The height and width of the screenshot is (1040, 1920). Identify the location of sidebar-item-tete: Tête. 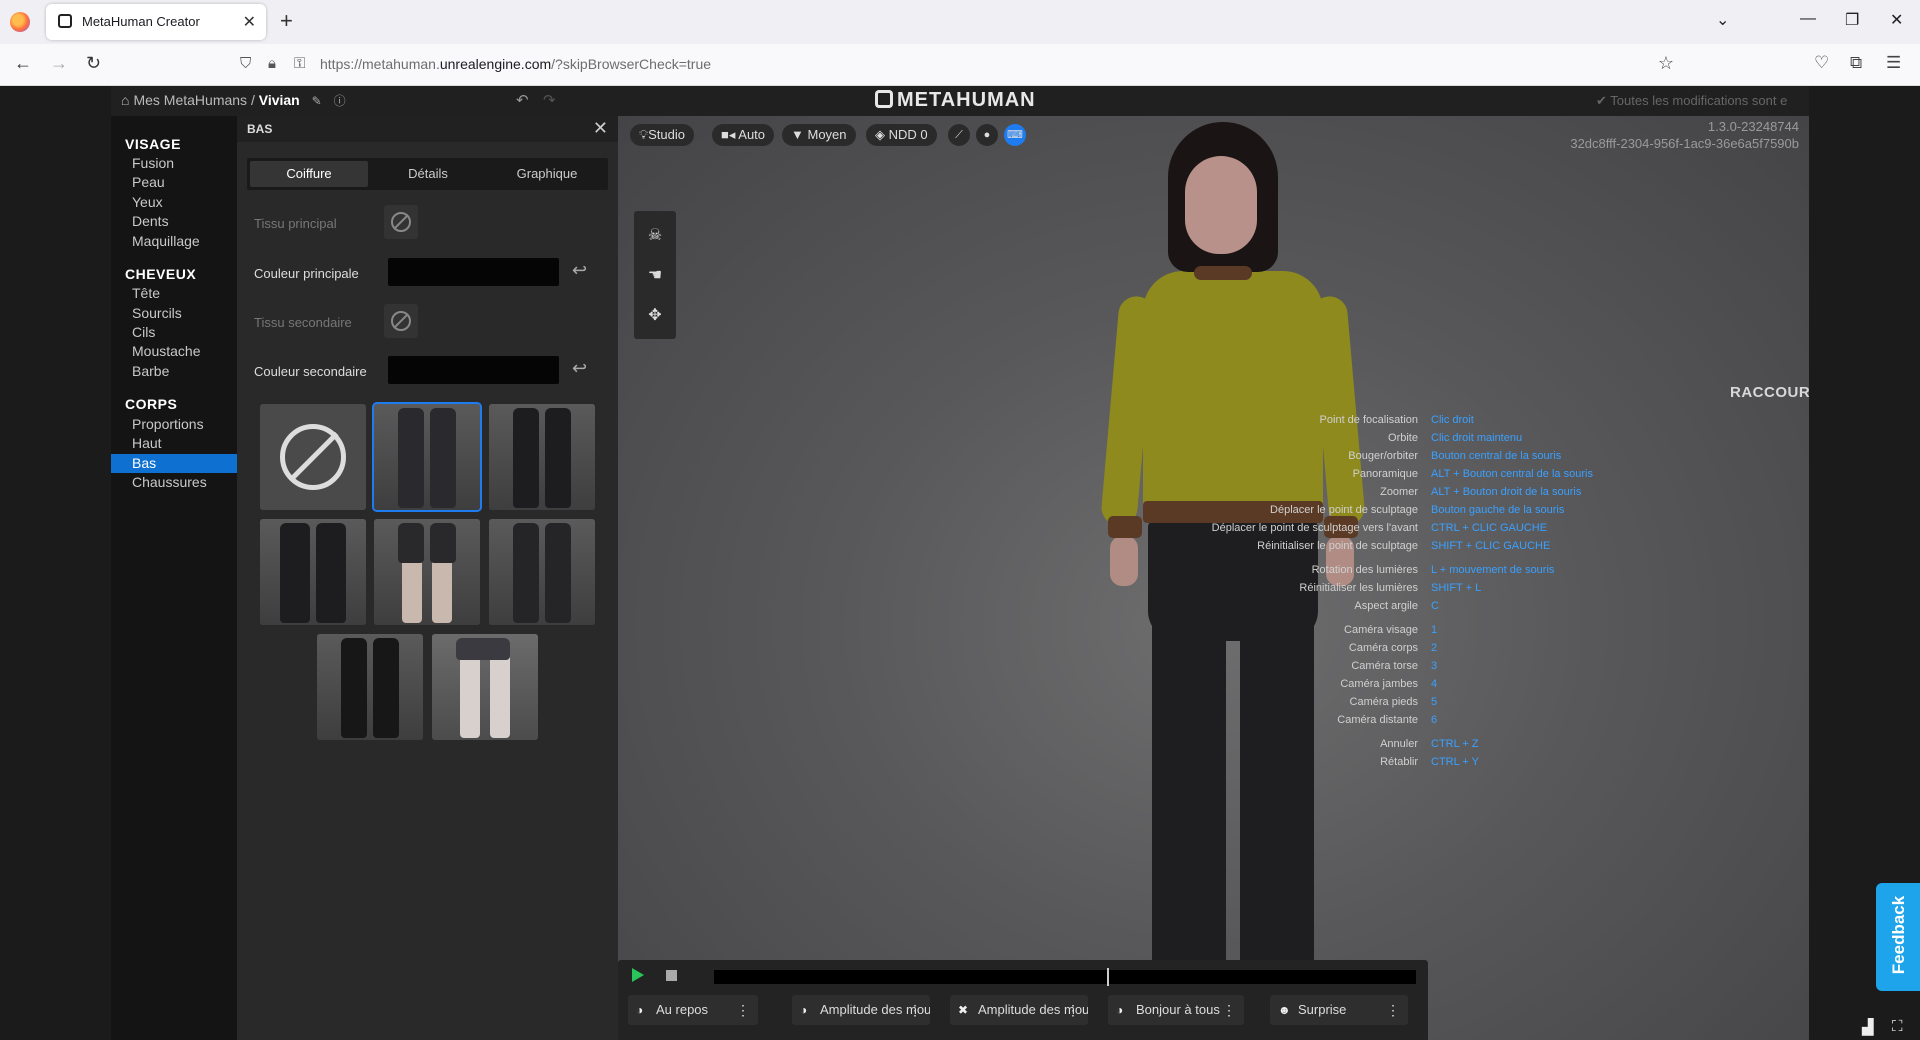
(174, 293).